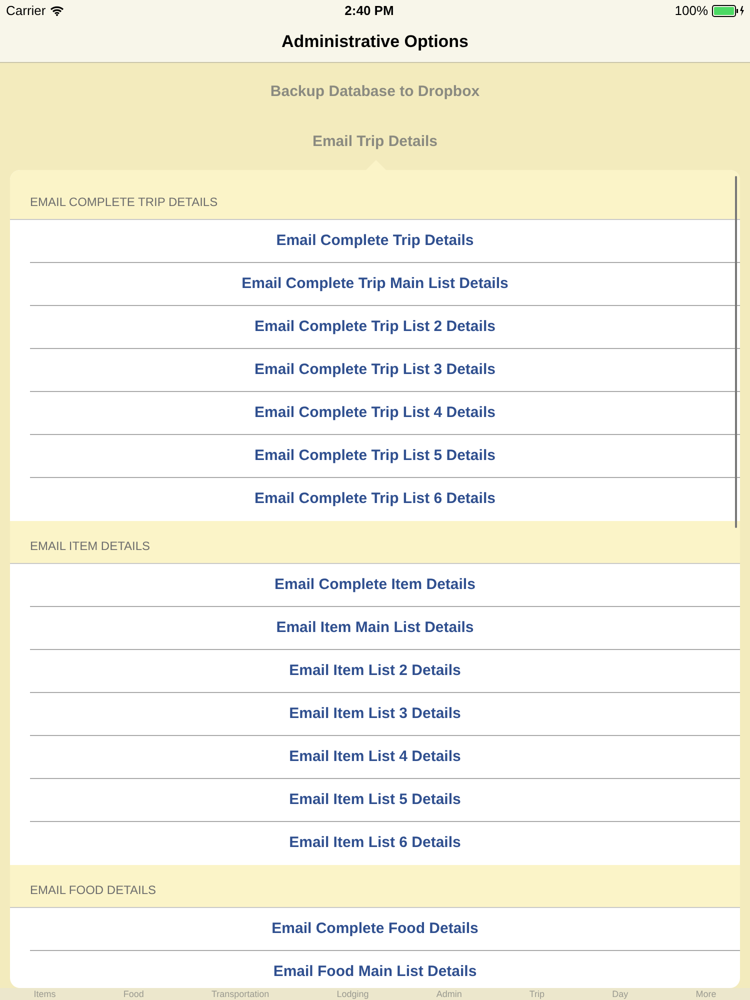 Image resolution: width=750 pixels, height=1000 pixels. Describe the element at coordinates (385, 327) in the screenshot. I see `menu-row: Email Complete Trip List 2 Details` at that location.